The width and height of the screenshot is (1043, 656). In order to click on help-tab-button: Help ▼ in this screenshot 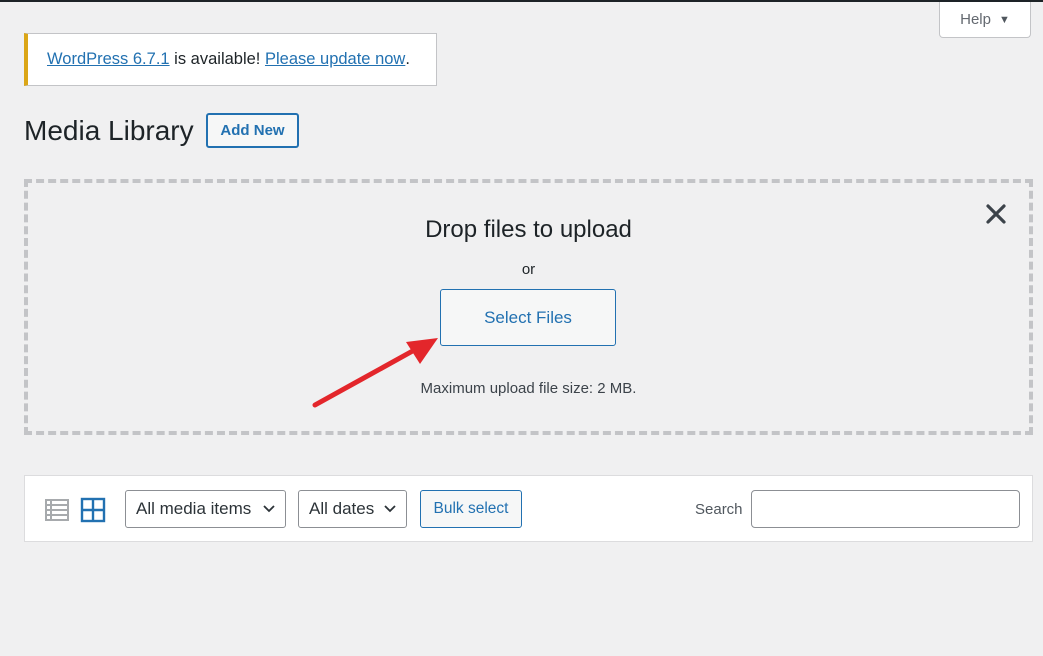, I will do `click(985, 20)`.